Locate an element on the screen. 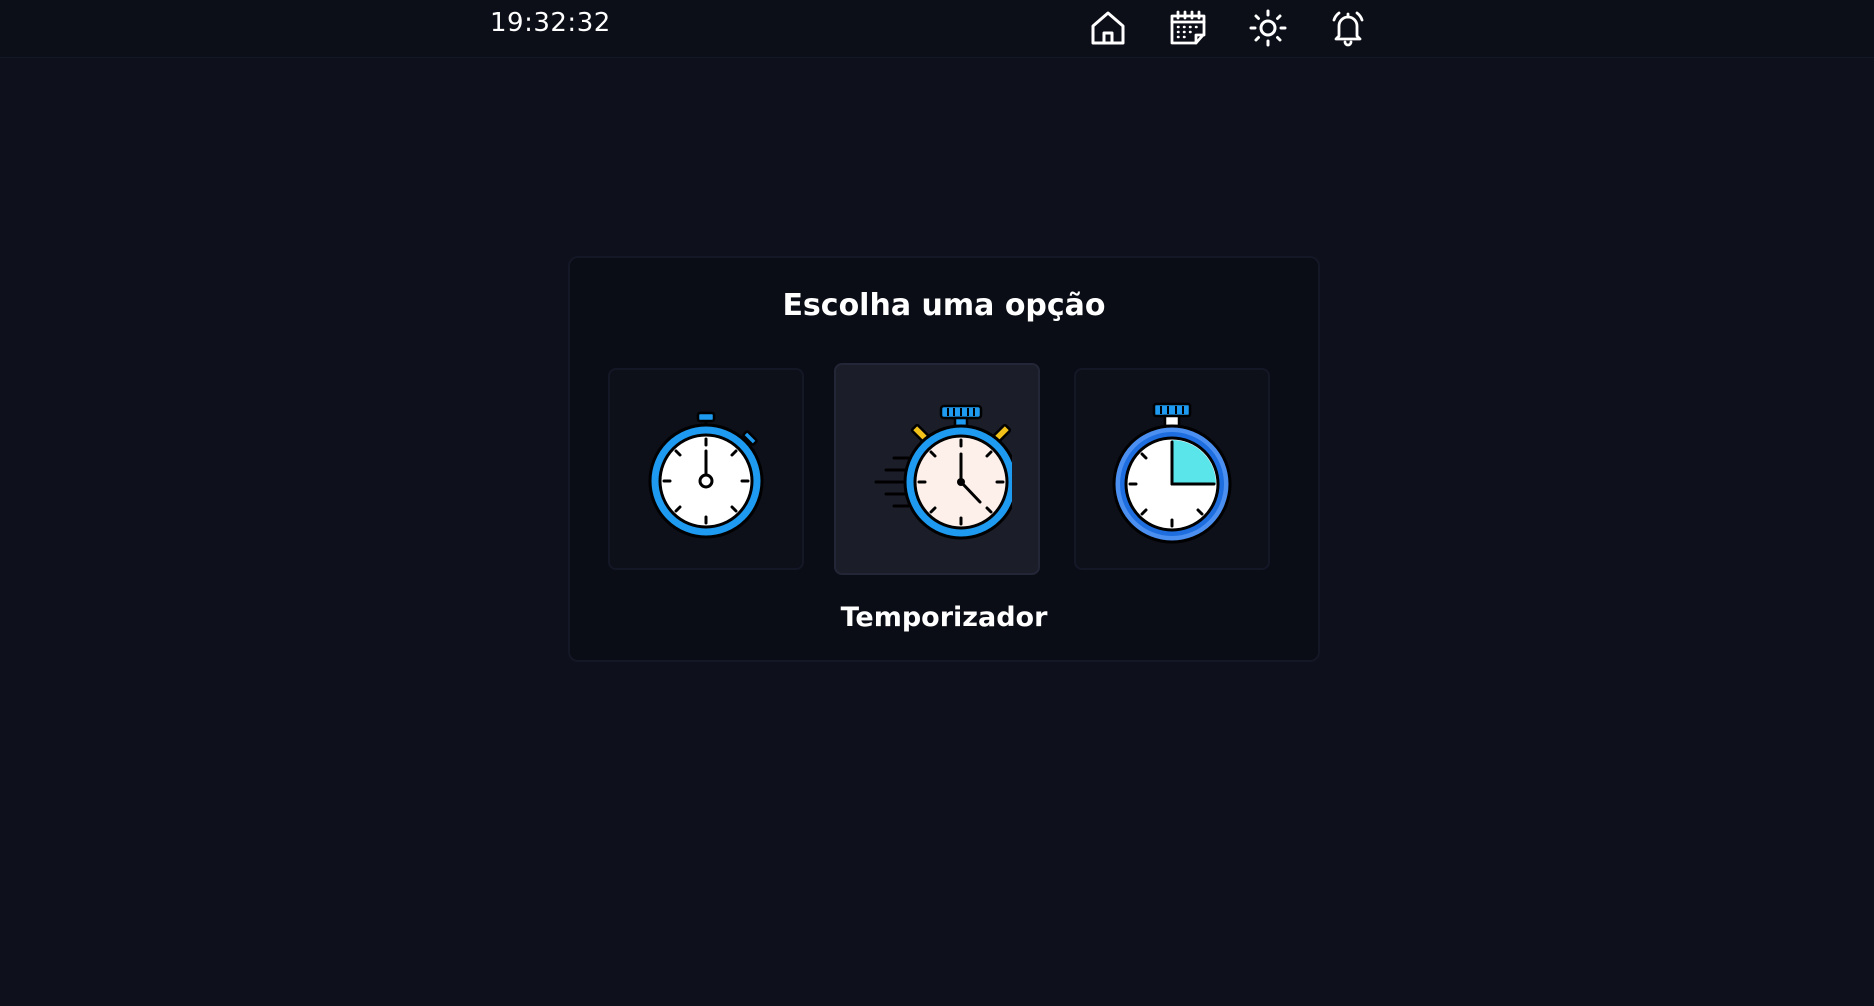  brightness-button is located at coordinates (1268, 28).